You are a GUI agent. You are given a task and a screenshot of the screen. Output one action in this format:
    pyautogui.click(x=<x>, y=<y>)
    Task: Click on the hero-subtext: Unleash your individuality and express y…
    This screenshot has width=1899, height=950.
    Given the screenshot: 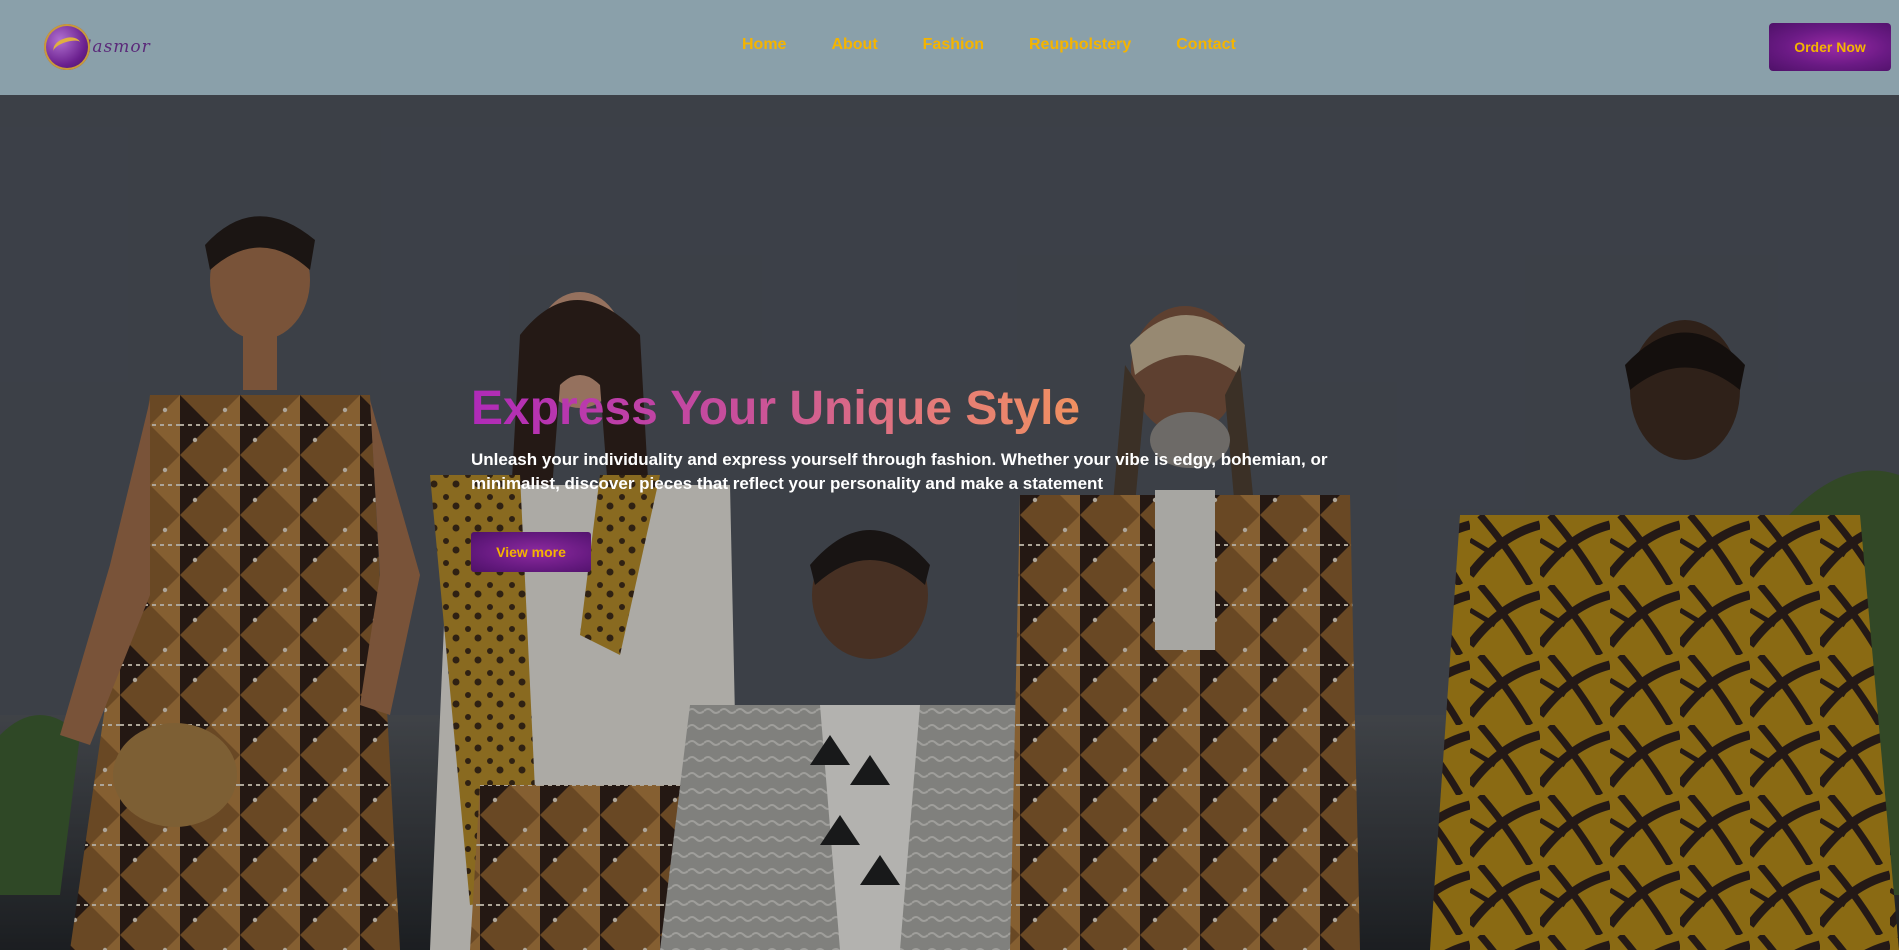 What is the action you would take?
    pyautogui.click(x=899, y=471)
    